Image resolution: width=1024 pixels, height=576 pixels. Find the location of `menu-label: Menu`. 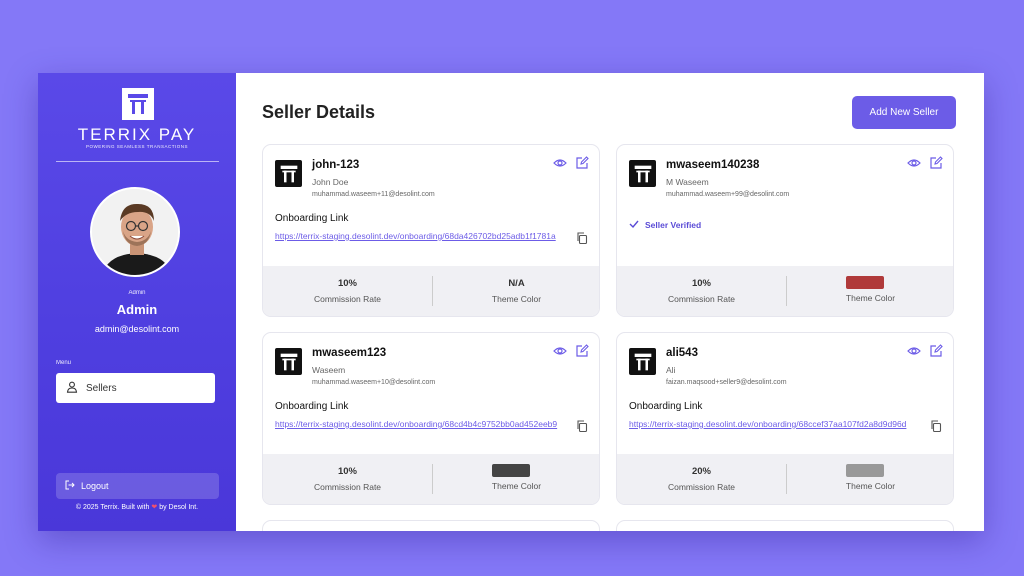

menu-label: Menu is located at coordinates (64, 363).